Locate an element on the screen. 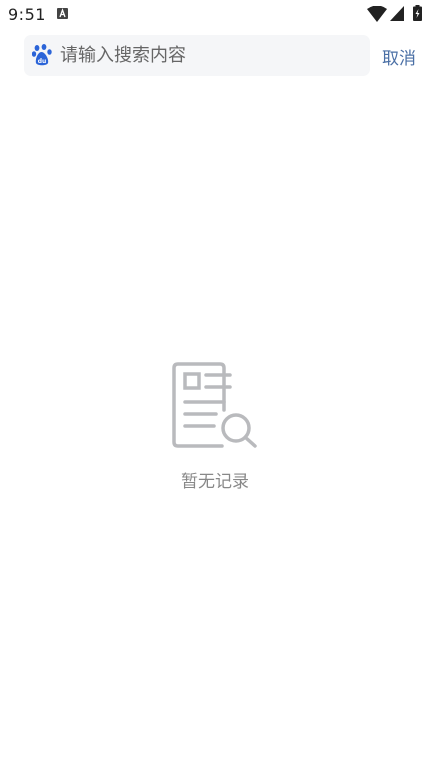 The height and width of the screenshot is (766, 430). search-input is located at coordinates (210, 55).